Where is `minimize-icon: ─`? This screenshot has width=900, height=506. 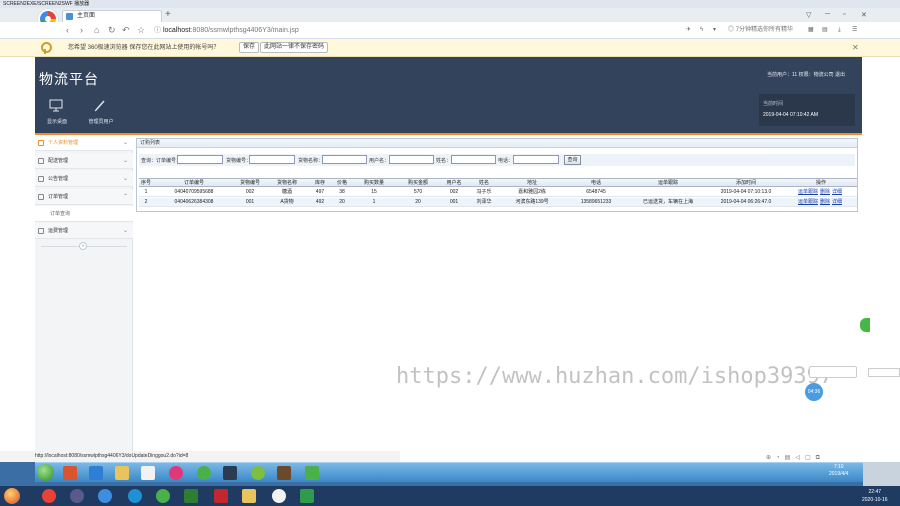
minimize-icon: ─ is located at coordinates (827, 14).